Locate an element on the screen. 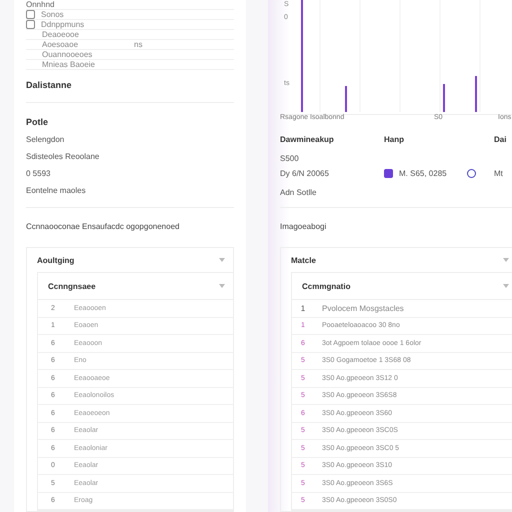  column-header: 1 is located at coordinates (303, 308).